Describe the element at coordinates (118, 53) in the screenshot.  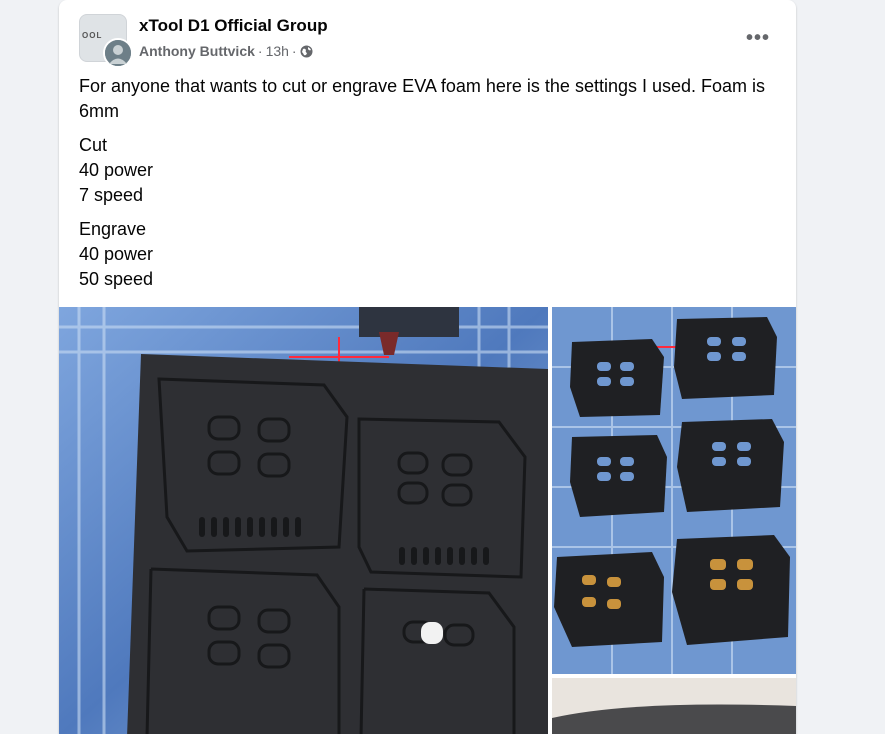
I see `author-avatar` at that location.